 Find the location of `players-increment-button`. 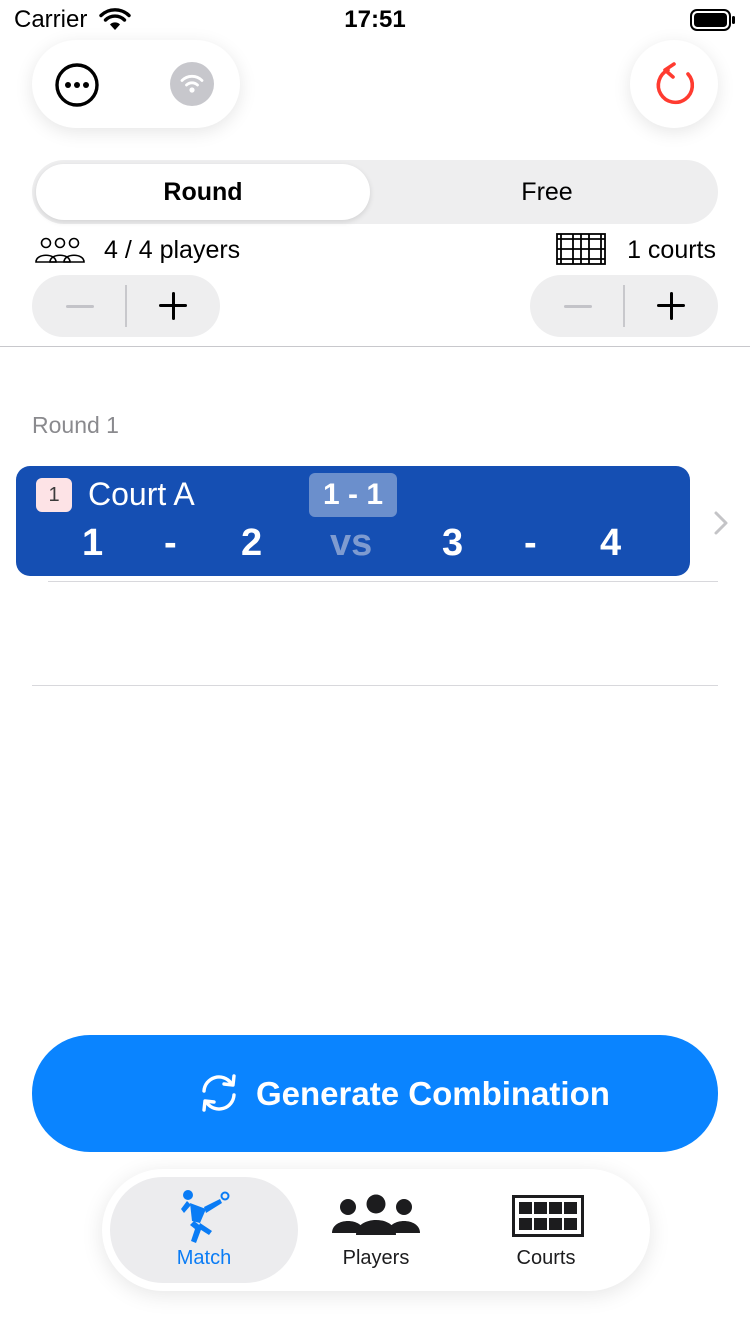

players-increment-button is located at coordinates (173, 306).